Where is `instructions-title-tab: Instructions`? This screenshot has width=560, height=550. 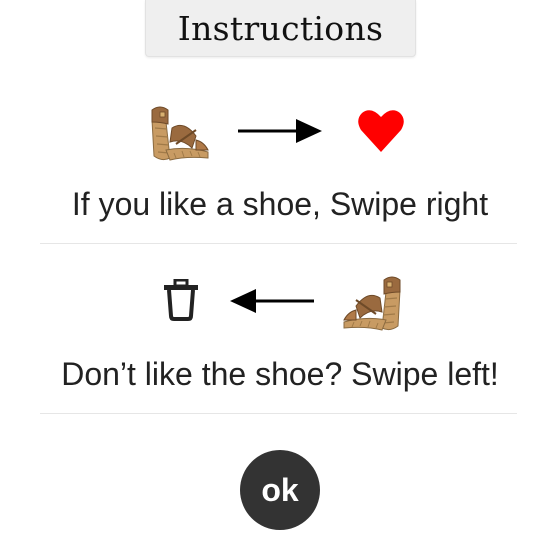
instructions-title-tab: Instructions is located at coordinates (280, 28).